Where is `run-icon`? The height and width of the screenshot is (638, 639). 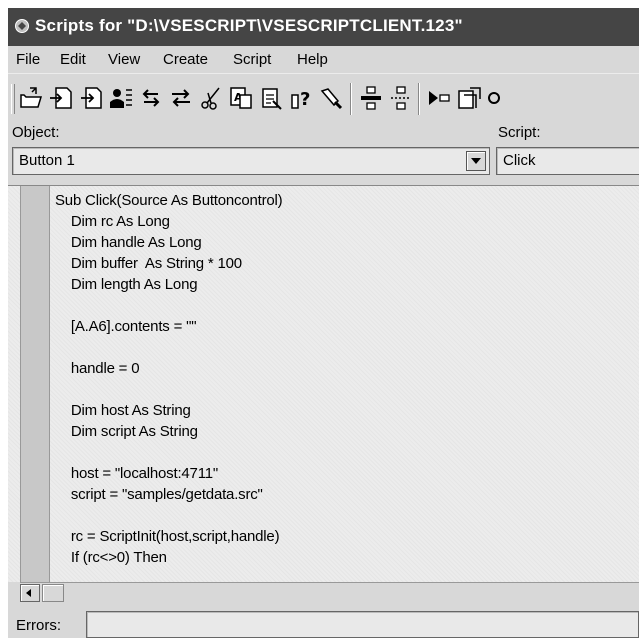 run-icon is located at coordinates (439, 98).